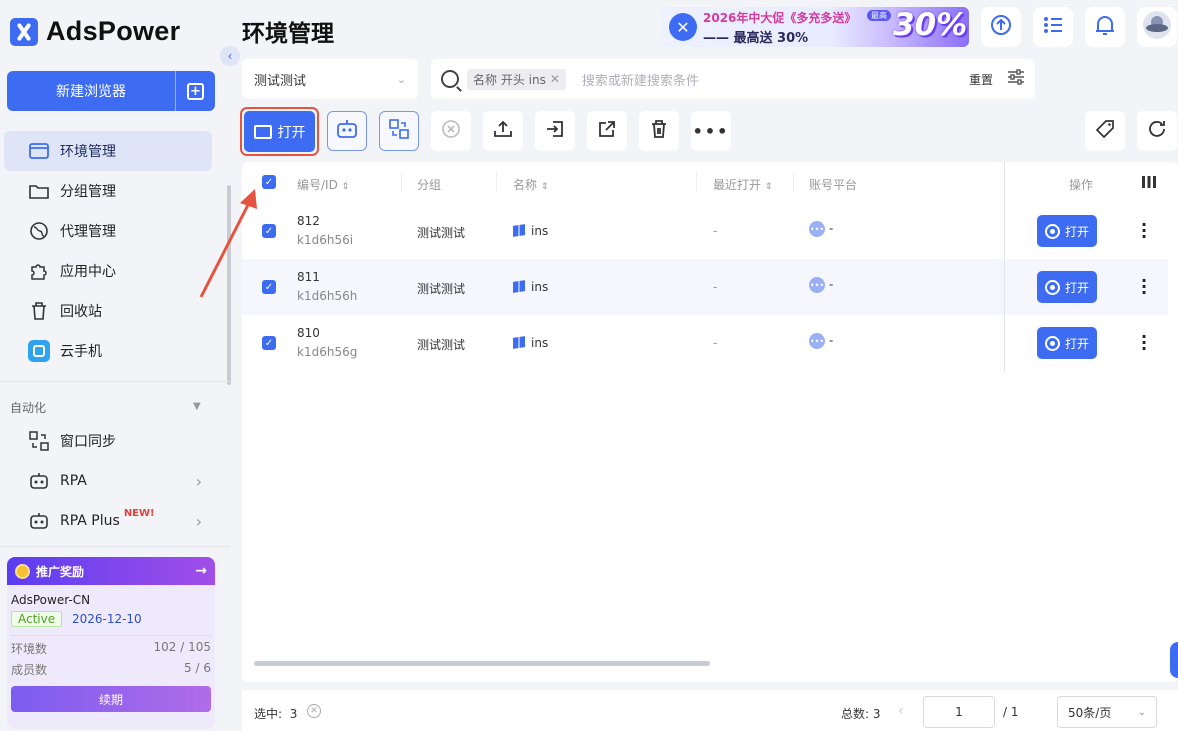 This screenshot has height=731, width=1178. What do you see at coordinates (742, 184) in the screenshot?
I see `column-header-last-open: 最近打开 ⇕` at bounding box center [742, 184].